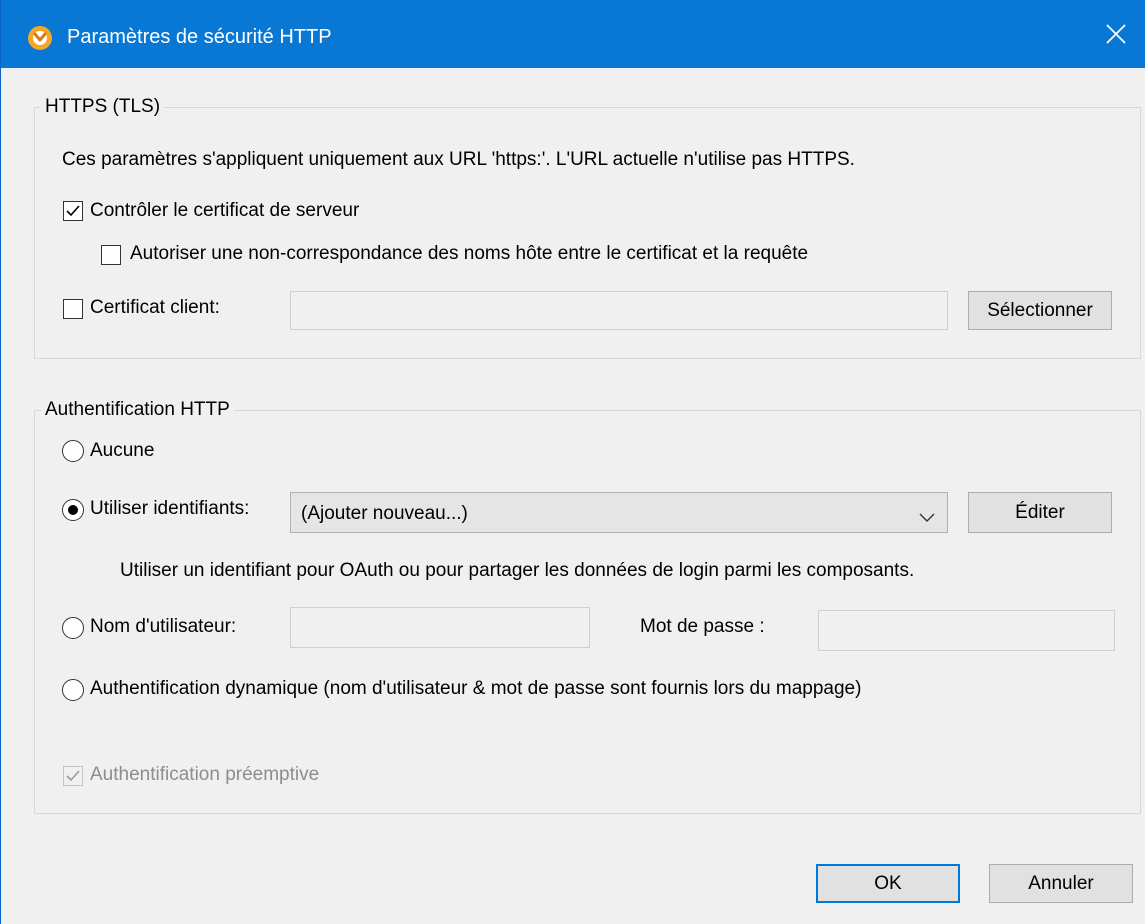 The height and width of the screenshot is (924, 1145). Describe the element at coordinates (966, 630) in the screenshot. I see `password-field` at that location.